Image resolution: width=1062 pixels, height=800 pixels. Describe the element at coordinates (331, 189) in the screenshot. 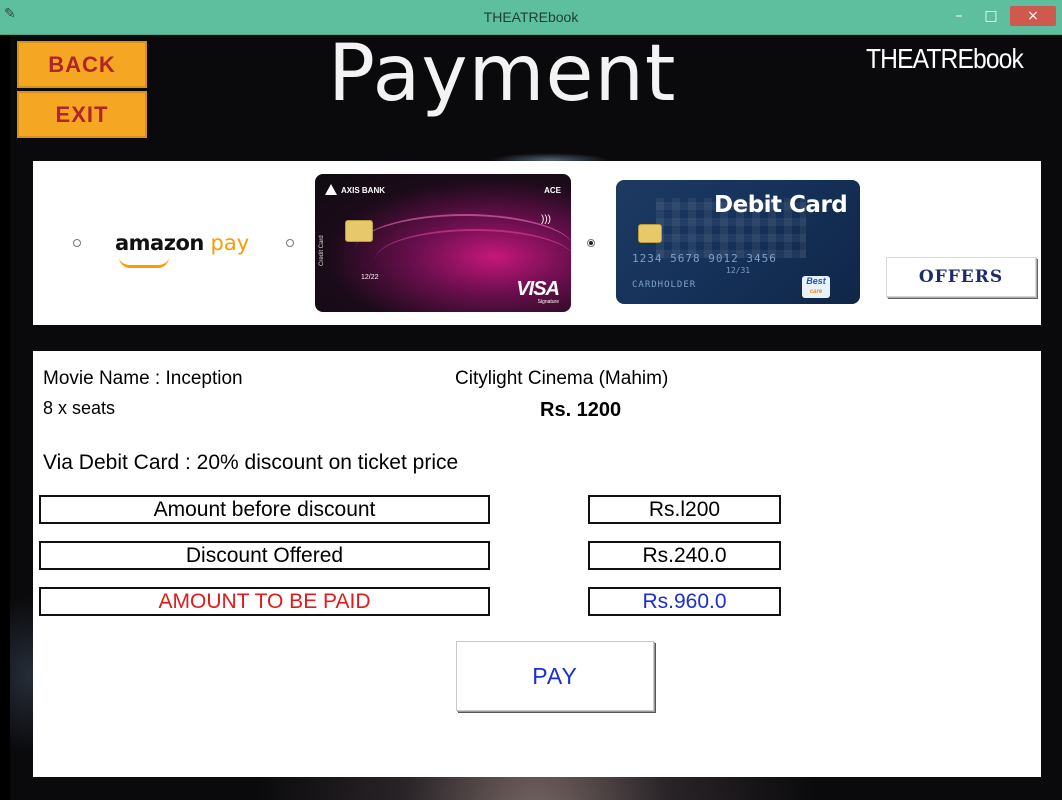

I see `axis-bank-logo-icon` at that location.